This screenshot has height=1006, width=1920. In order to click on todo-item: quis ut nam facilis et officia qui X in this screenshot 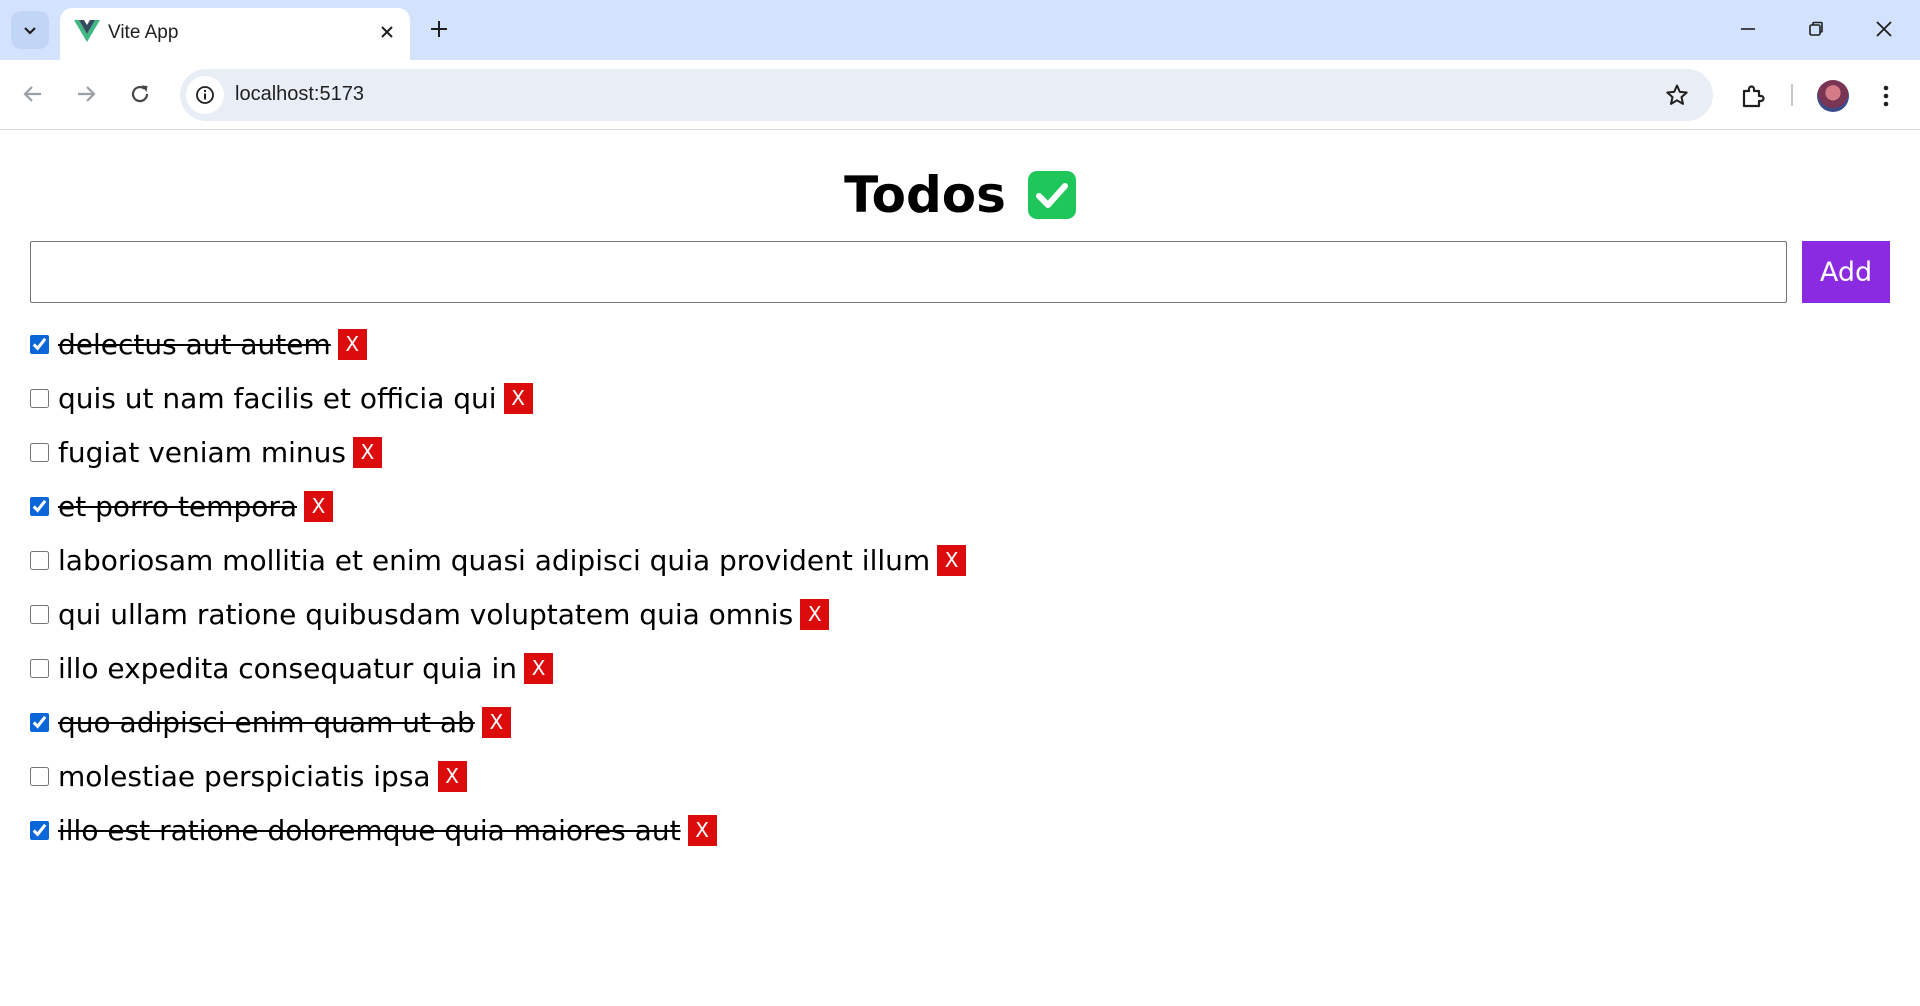, I will do `click(498, 398)`.